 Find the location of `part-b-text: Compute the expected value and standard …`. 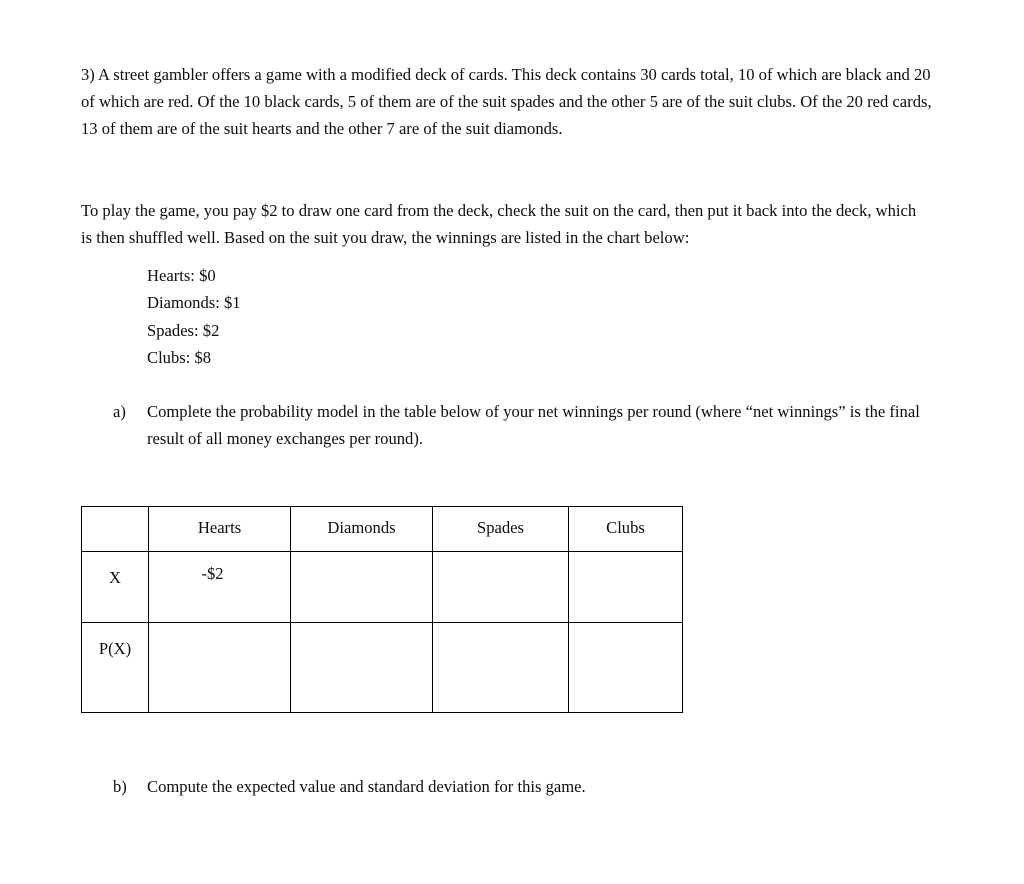

part-b-text: Compute the expected value and standard … is located at coordinates (366, 786).